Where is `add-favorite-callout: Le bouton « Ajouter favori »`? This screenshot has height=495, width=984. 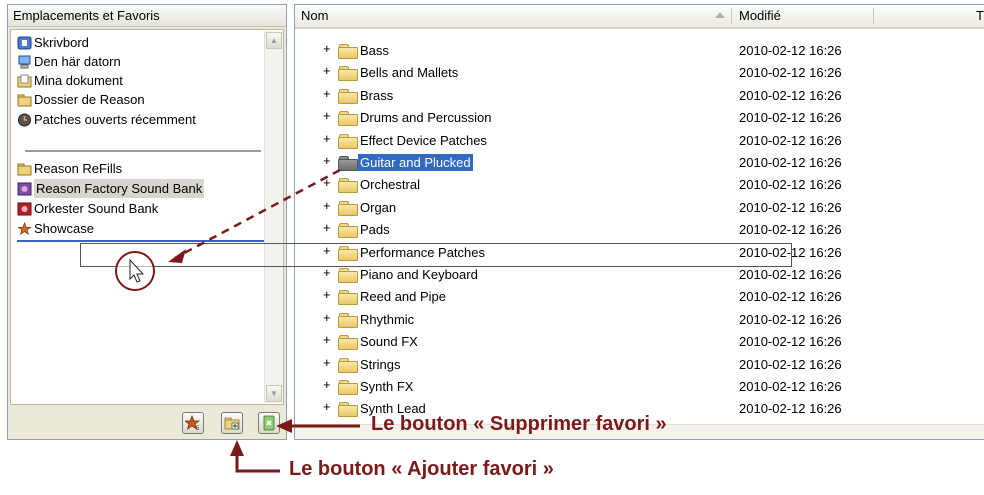 add-favorite-callout: Le bouton « Ajouter favori » is located at coordinates (421, 469).